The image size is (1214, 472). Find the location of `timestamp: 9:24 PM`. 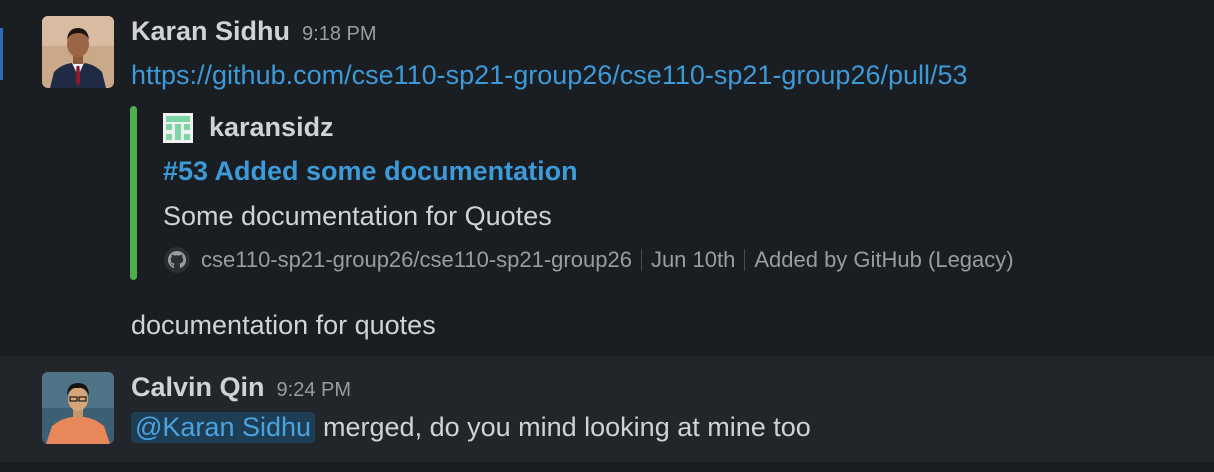

timestamp: 9:24 PM is located at coordinates (314, 390).